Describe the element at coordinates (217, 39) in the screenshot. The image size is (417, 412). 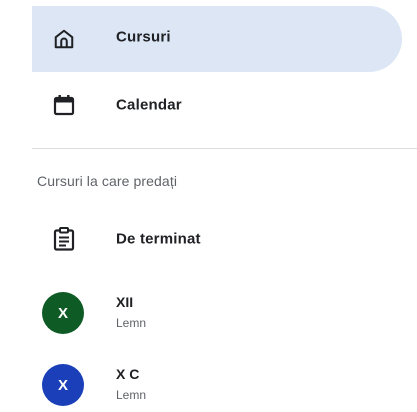
I see `nav-item-cursuri: Cursuri` at that location.